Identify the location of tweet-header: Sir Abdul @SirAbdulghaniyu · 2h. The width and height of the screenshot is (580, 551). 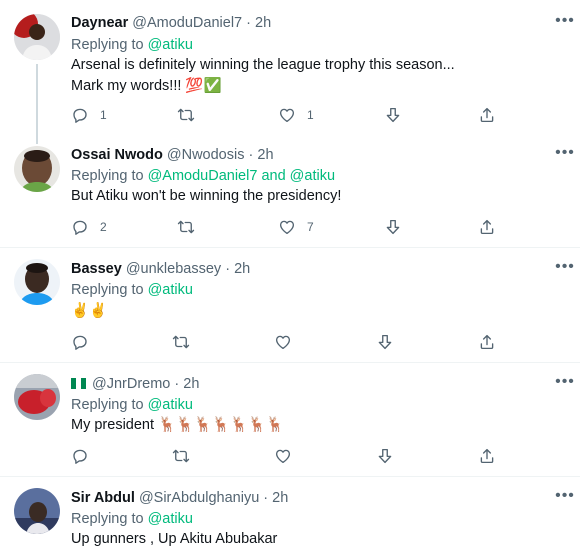
(179, 498).